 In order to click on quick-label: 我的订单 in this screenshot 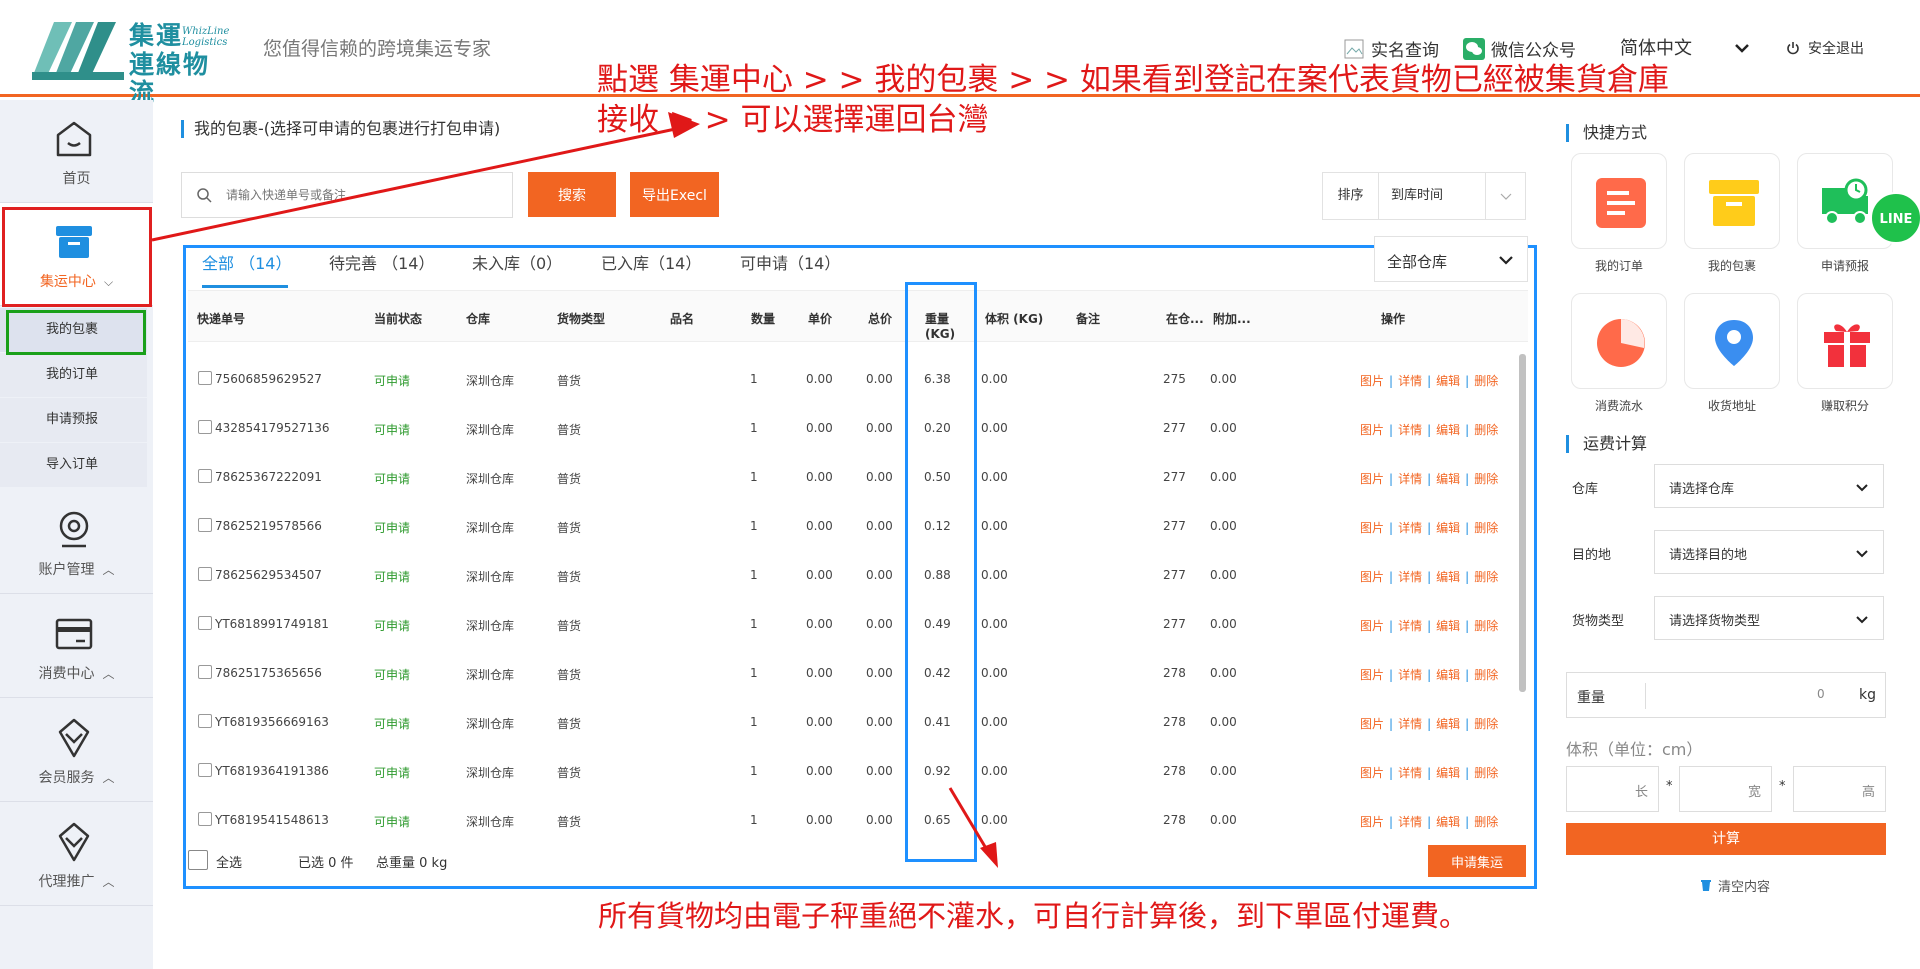, I will do `click(1618, 266)`.